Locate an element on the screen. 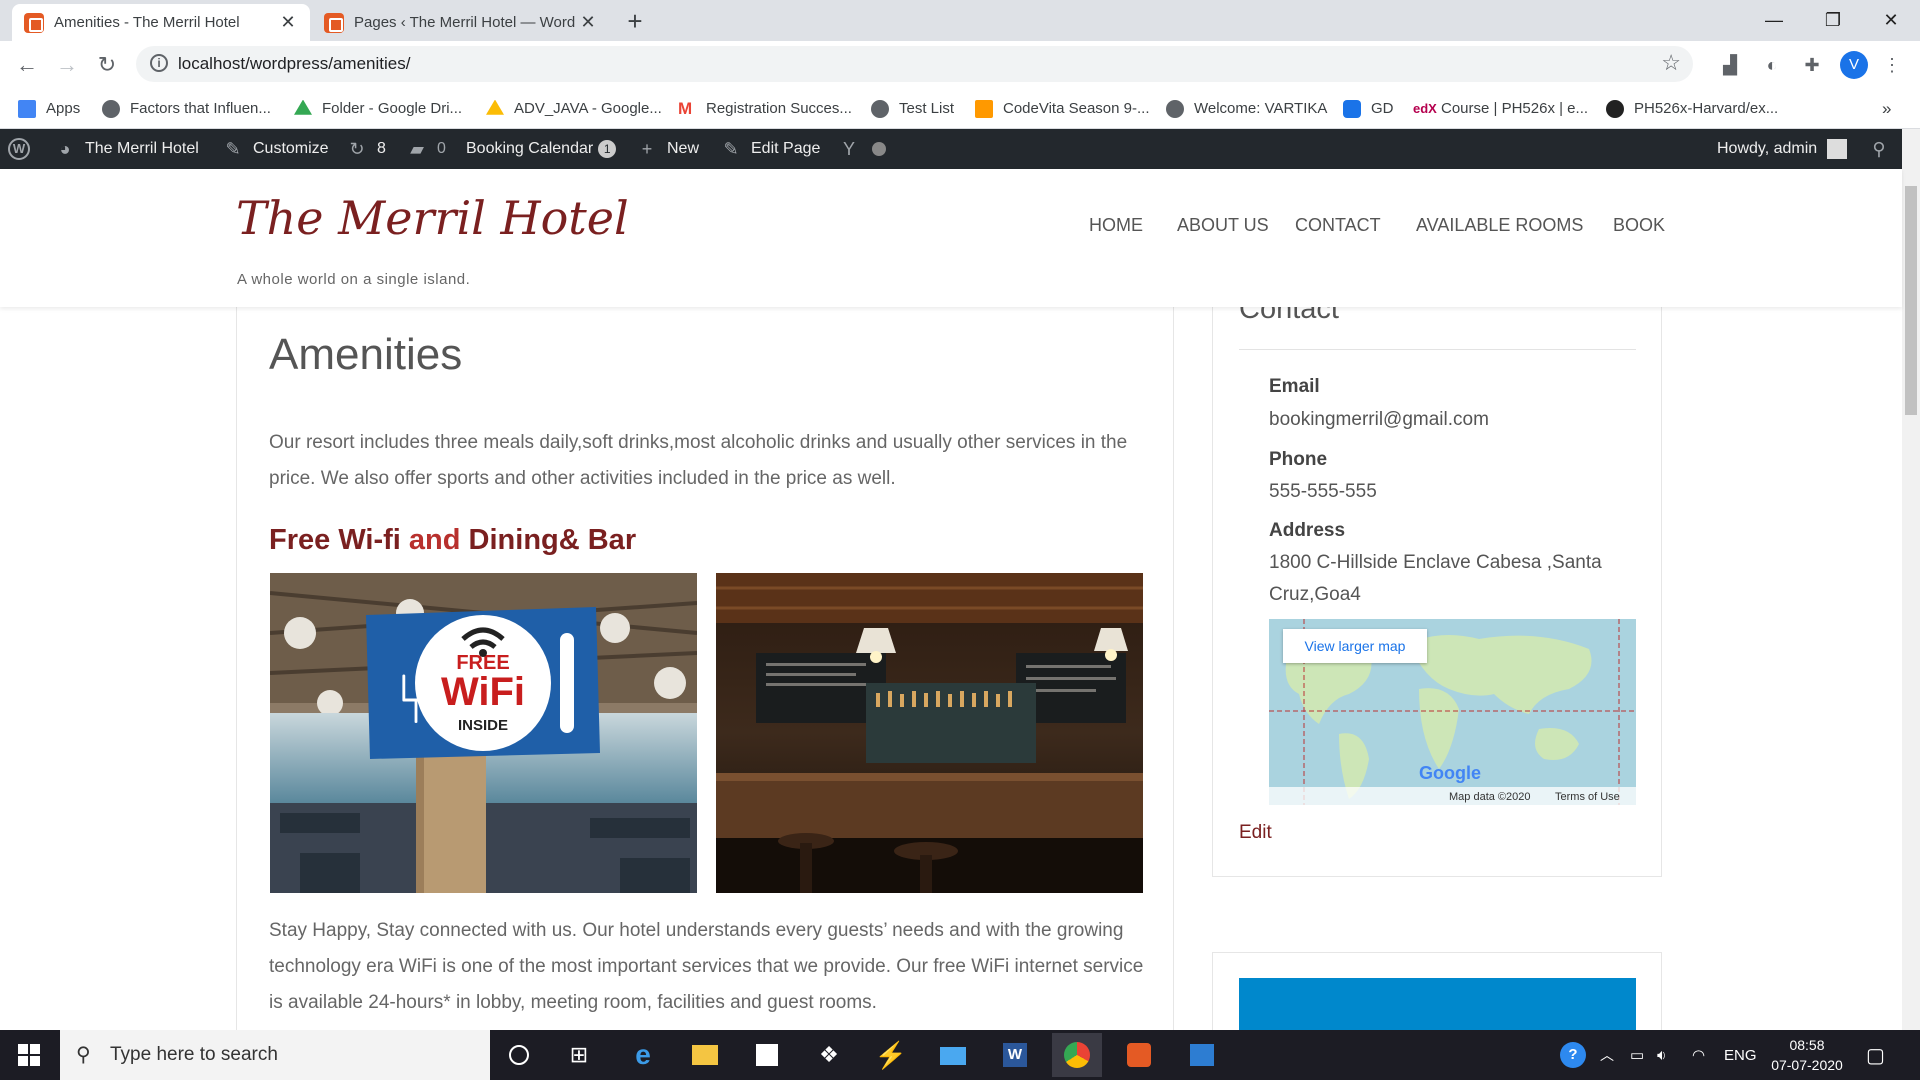 The image size is (1920, 1080). cortana-icon is located at coordinates (519, 1055).